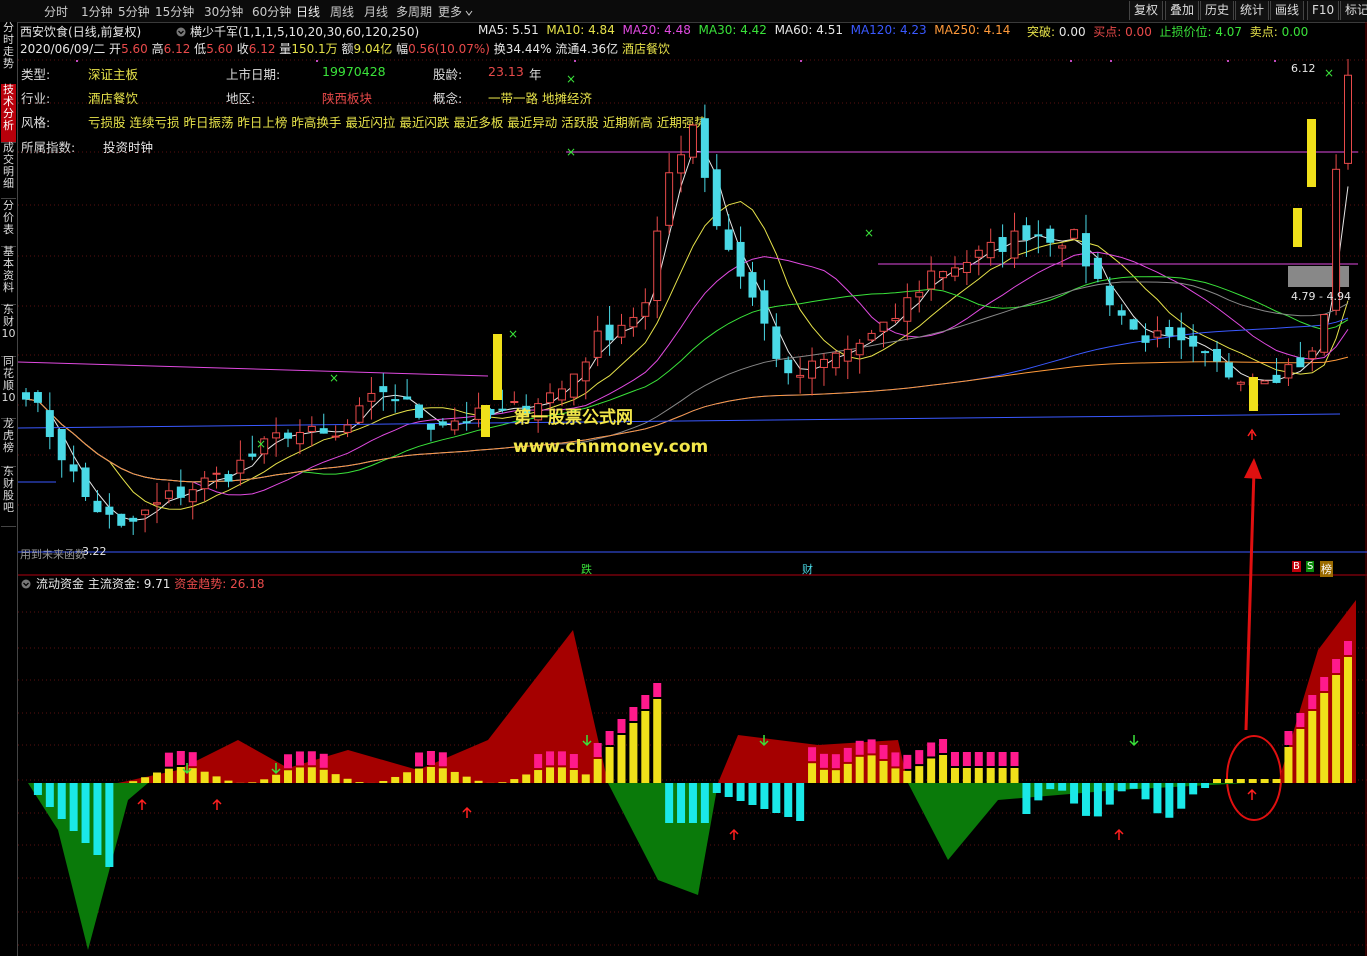 The width and height of the screenshot is (1367, 956). Describe the element at coordinates (8, 330) in the screenshot. I see `side-tab-5: 东财10` at that location.